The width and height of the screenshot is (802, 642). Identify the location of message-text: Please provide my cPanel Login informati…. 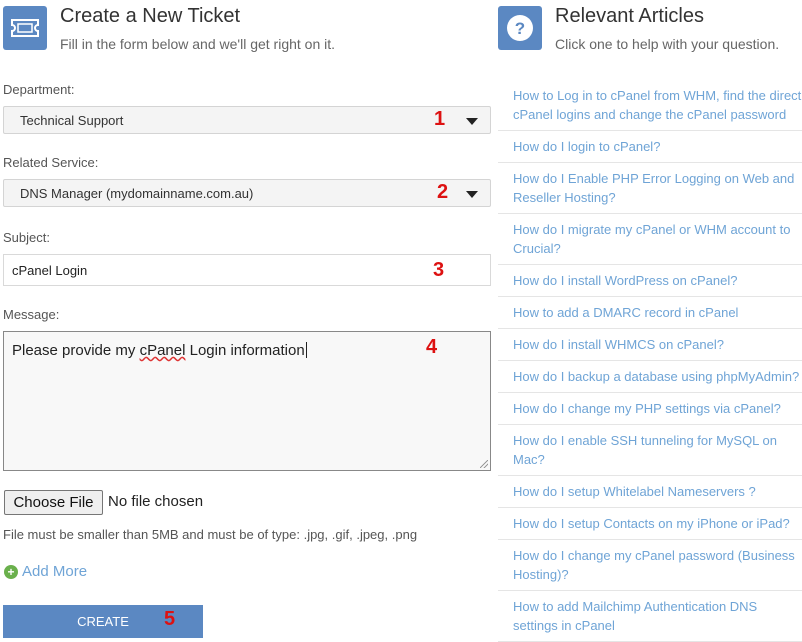
(159, 350).